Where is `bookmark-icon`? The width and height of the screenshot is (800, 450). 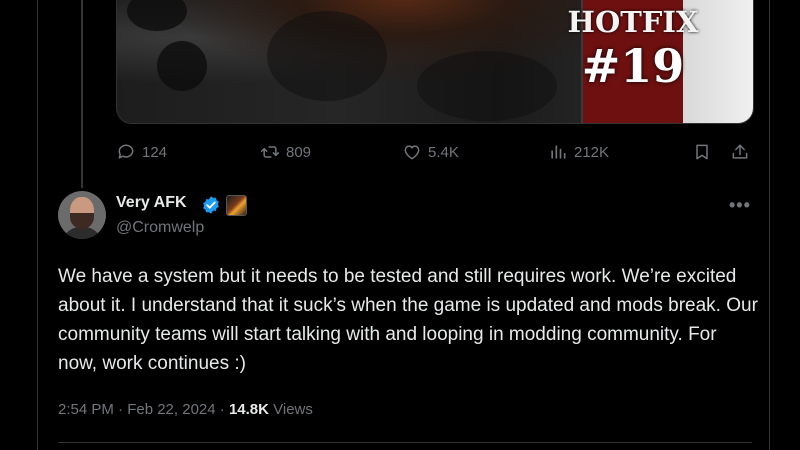
bookmark-icon is located at coordinates (702, 152).